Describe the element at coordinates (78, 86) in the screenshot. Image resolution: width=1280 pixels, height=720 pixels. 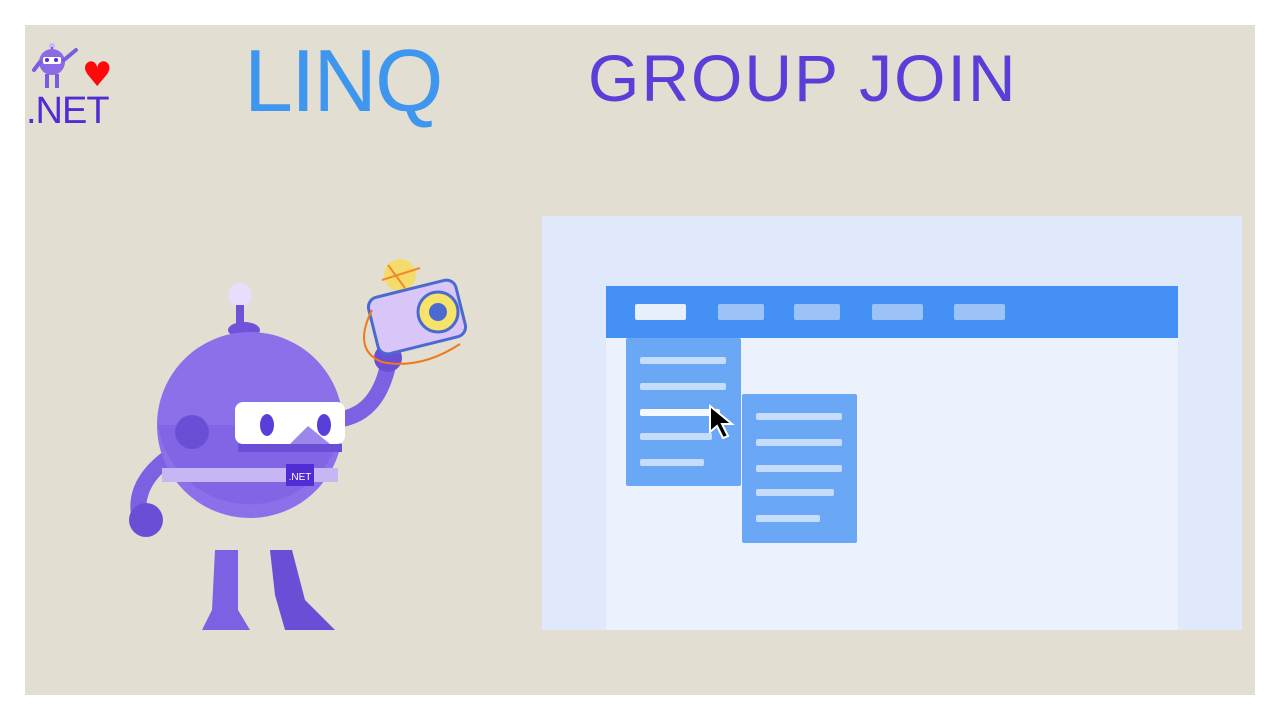
I see `dotnet-love-logo: ♥ .NET` at that location.